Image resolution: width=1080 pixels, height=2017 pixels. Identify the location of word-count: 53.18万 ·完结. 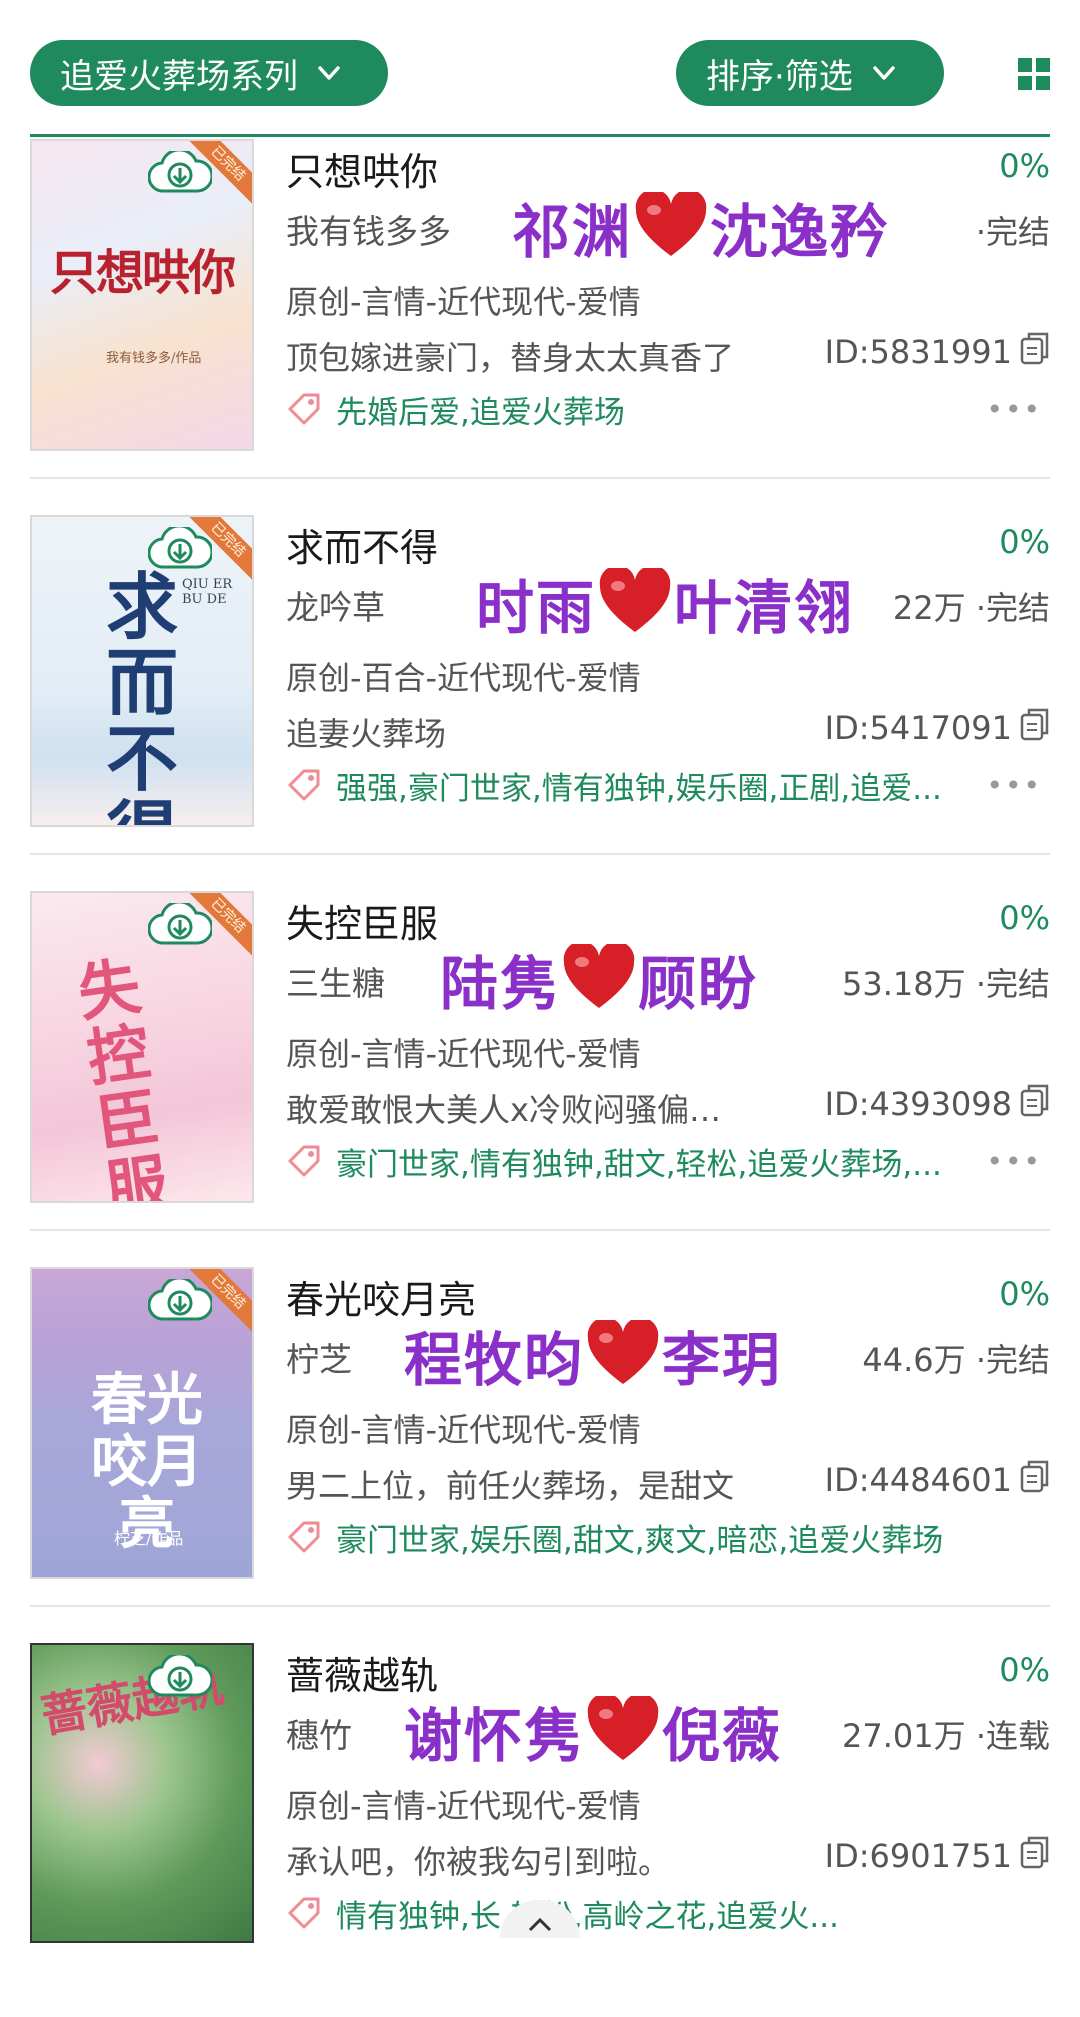
(946, 984).